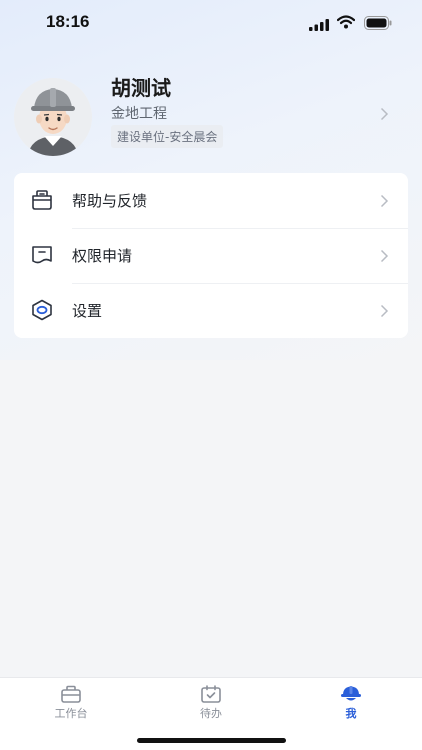 The width and height of the screenshot is (422, 750). Describe the element at coordinates (211, 113) in the screenshot. I see `profile-header: 胡测试 金地工程 建设单位-安全晨会` at that location.